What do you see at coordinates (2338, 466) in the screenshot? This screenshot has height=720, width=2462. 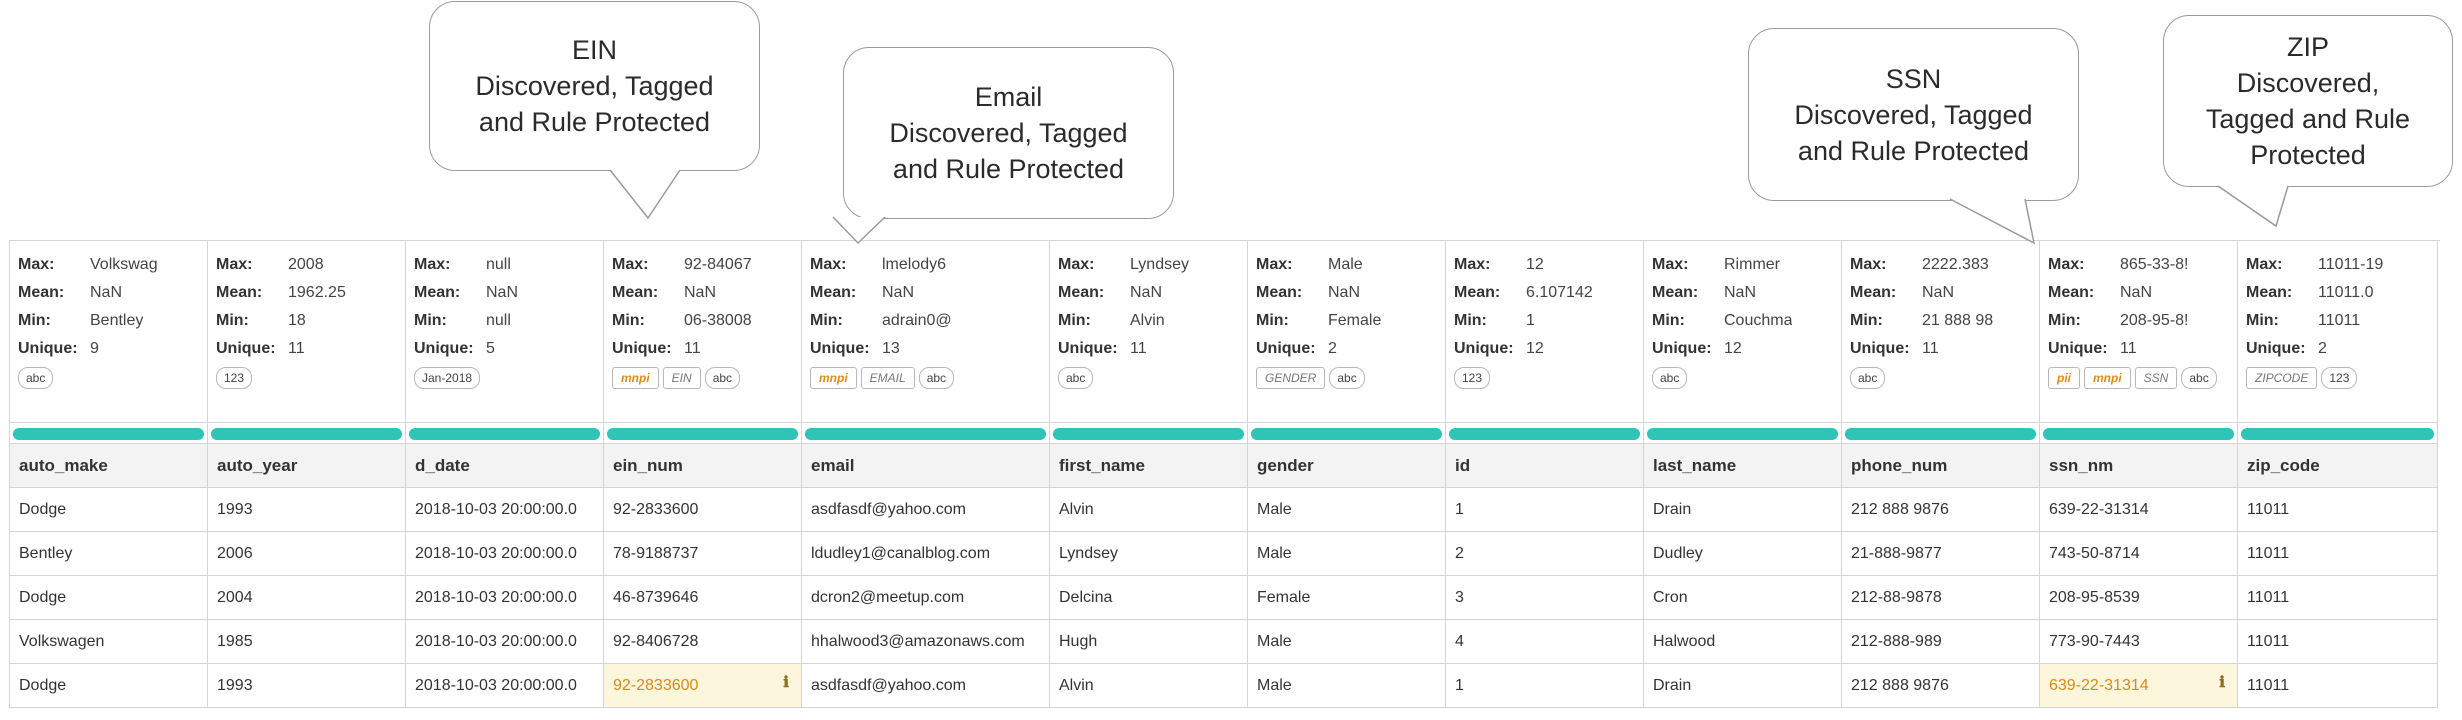 I see `column-header-zip_code: zip_code` at bounding box center [2338, 466].